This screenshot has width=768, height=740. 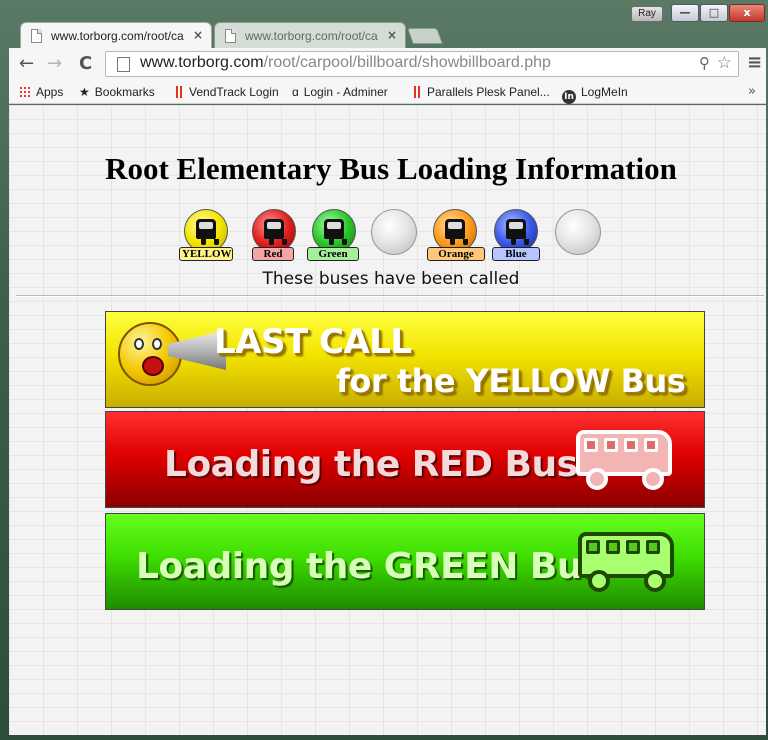 What do you see at coordinates (234, 92) in the screenshot?
I see `bookmark-label: VendTrack Login` at bounding box center [234, 92].